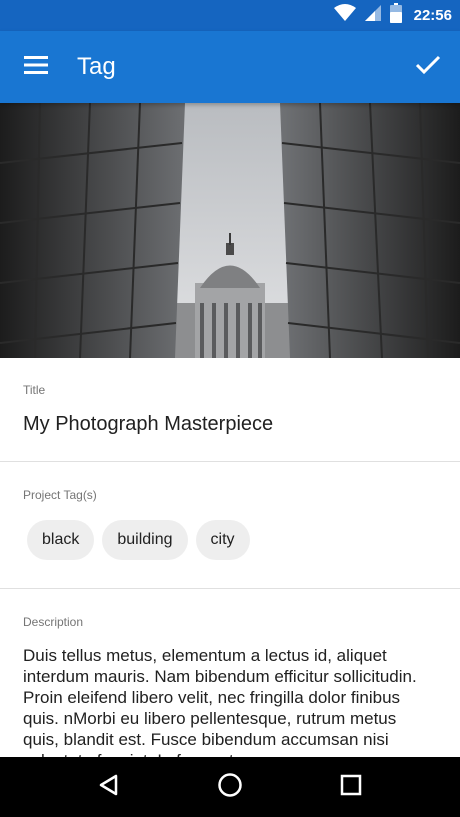 This screenshot has width=460, height=817. I want to click on battery-icon, so click(395, 15).